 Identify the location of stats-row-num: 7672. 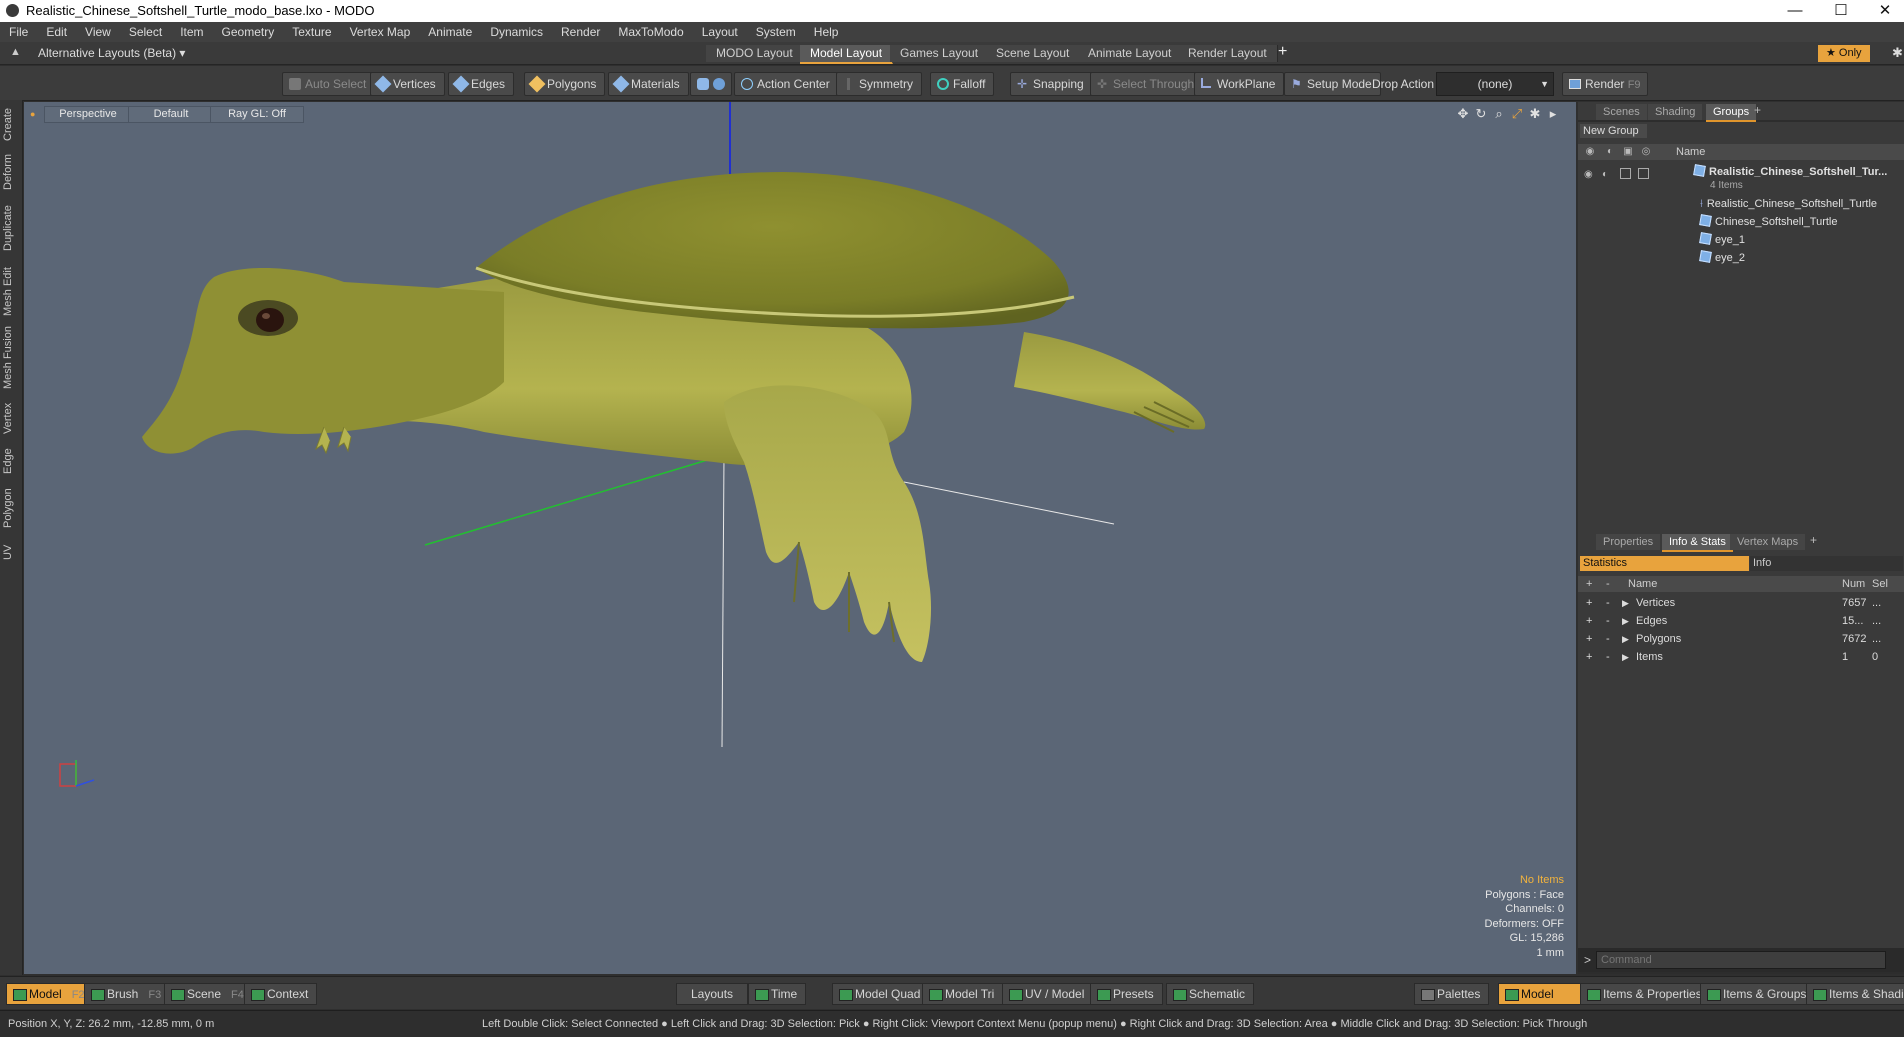
(1854, 639).